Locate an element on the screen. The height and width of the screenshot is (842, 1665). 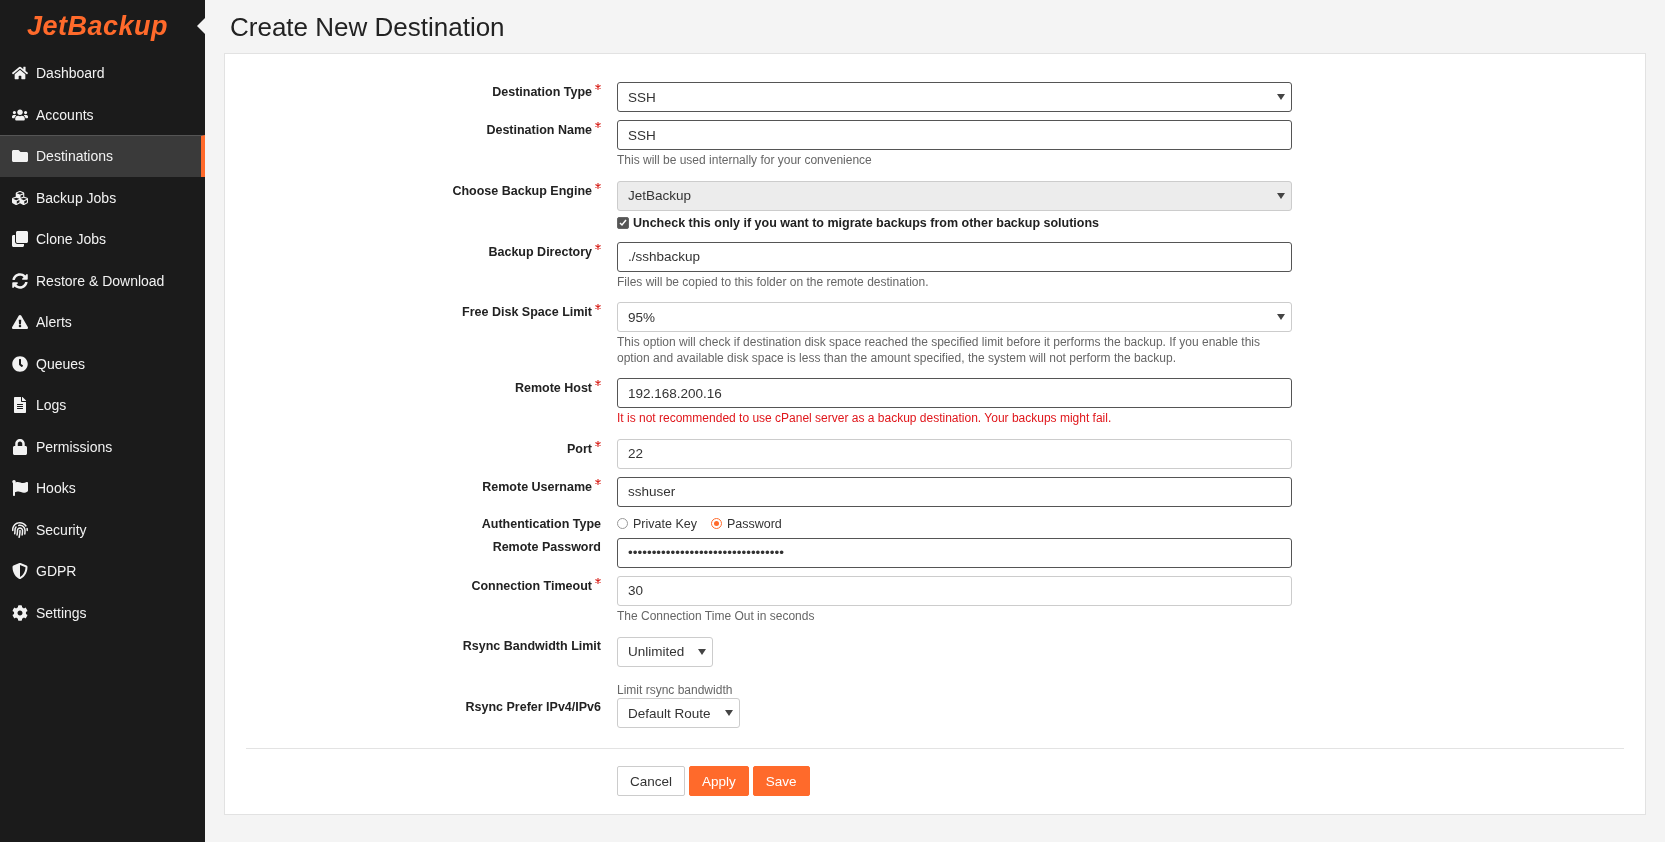
sidebar-item: GDPR is located at coordinates (102, 571).